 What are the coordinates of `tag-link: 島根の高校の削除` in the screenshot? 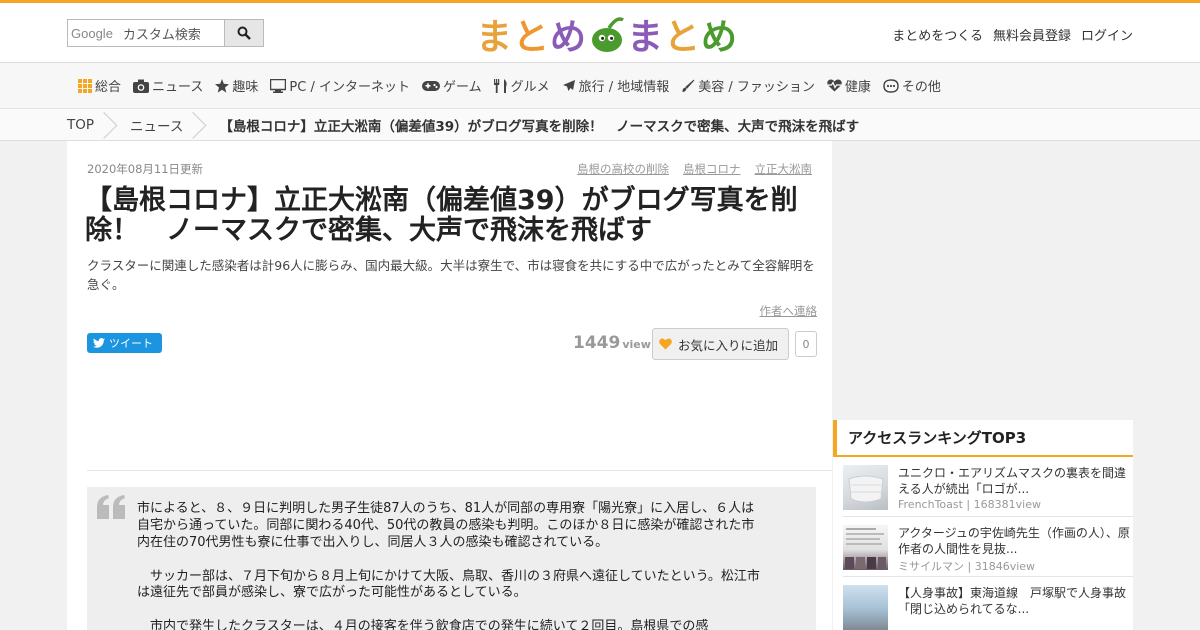 It's located at (623, 169).